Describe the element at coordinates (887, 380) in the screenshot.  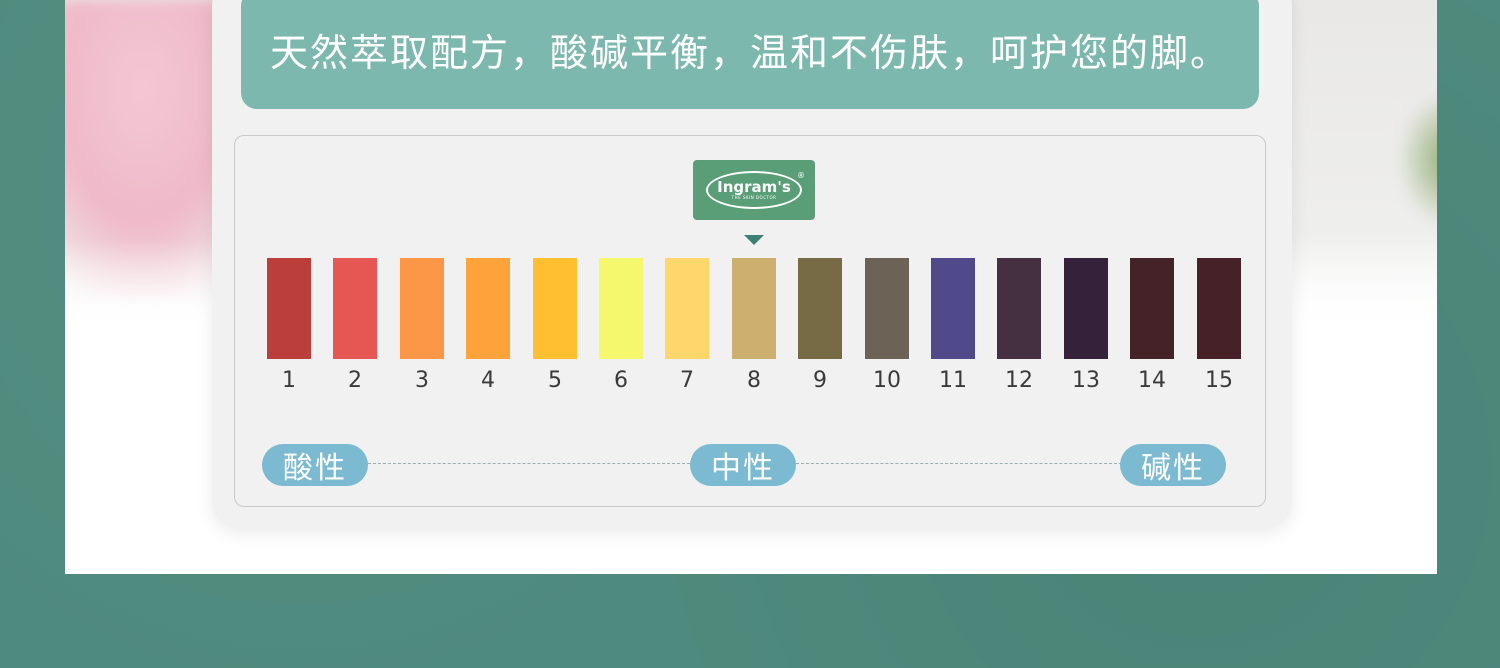
I see `ph-value-label: 10` at that location.